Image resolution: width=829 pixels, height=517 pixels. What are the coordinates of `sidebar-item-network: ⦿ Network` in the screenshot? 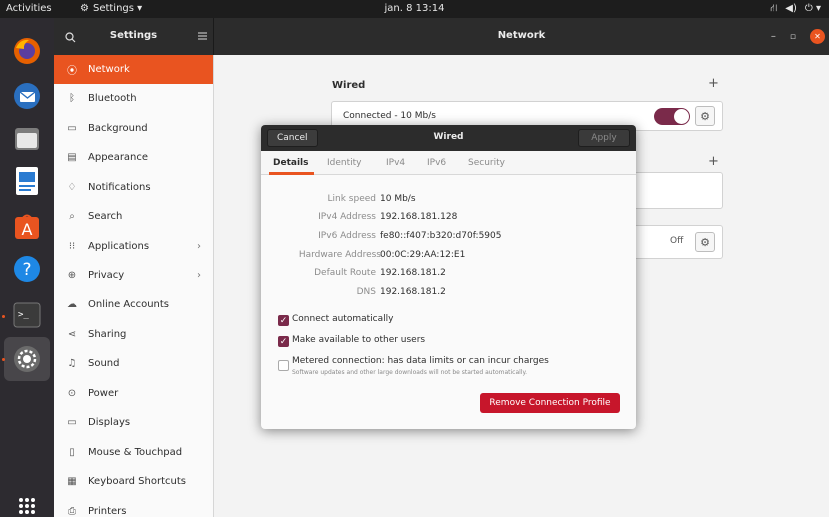 It's located at (133, 69).